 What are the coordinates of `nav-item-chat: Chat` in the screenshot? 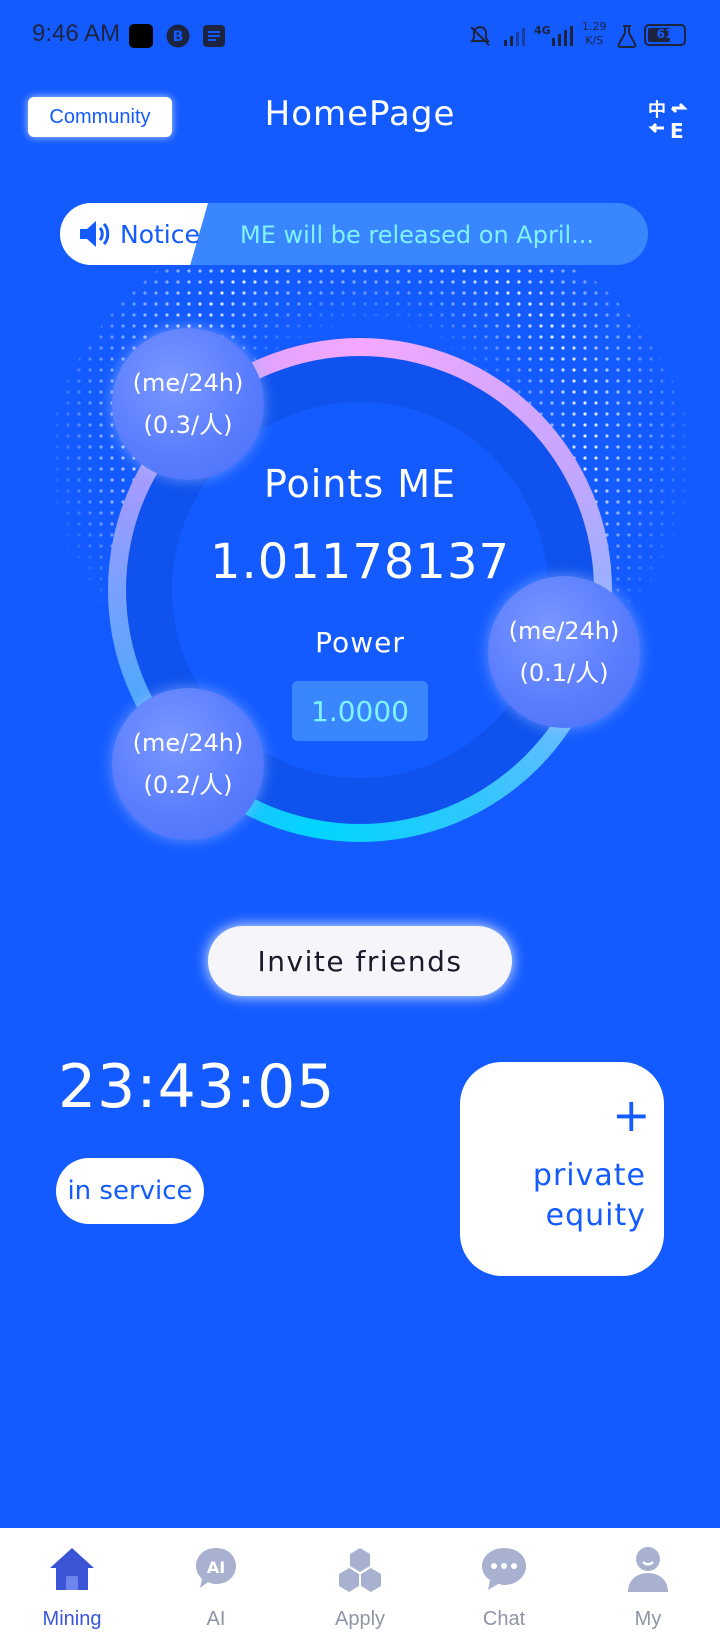 It's located at (504, 1584).